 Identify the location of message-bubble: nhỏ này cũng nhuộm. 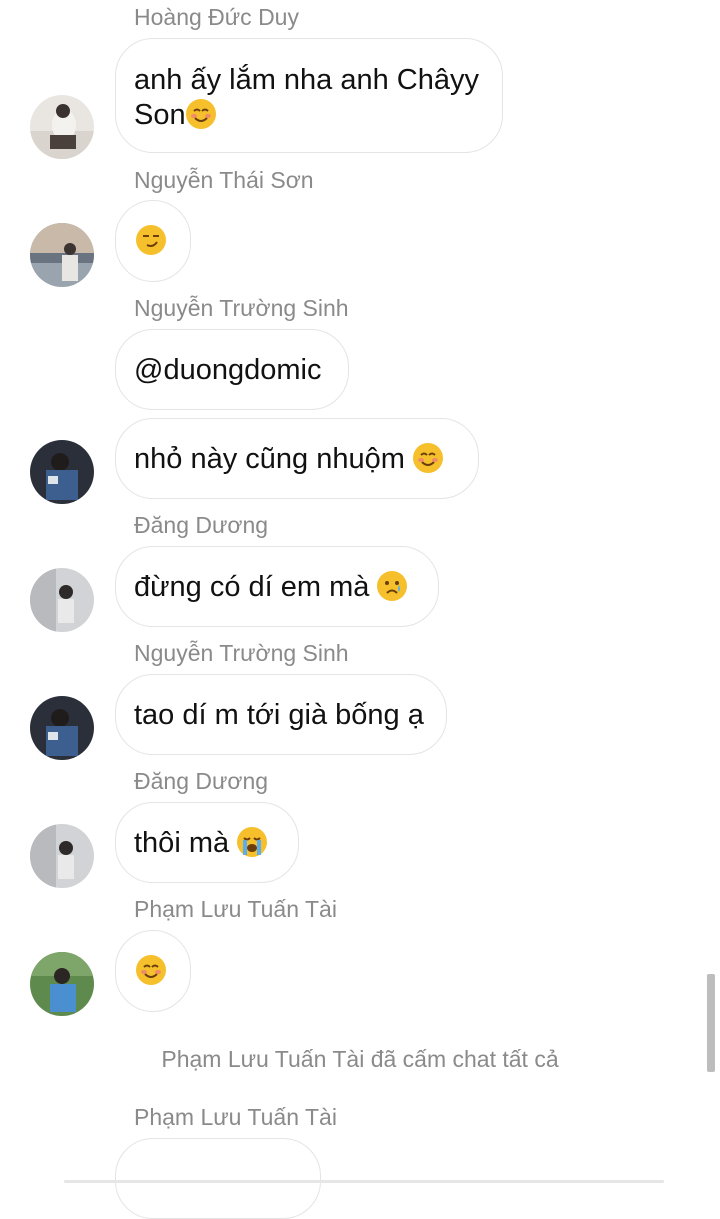
(297, 458).